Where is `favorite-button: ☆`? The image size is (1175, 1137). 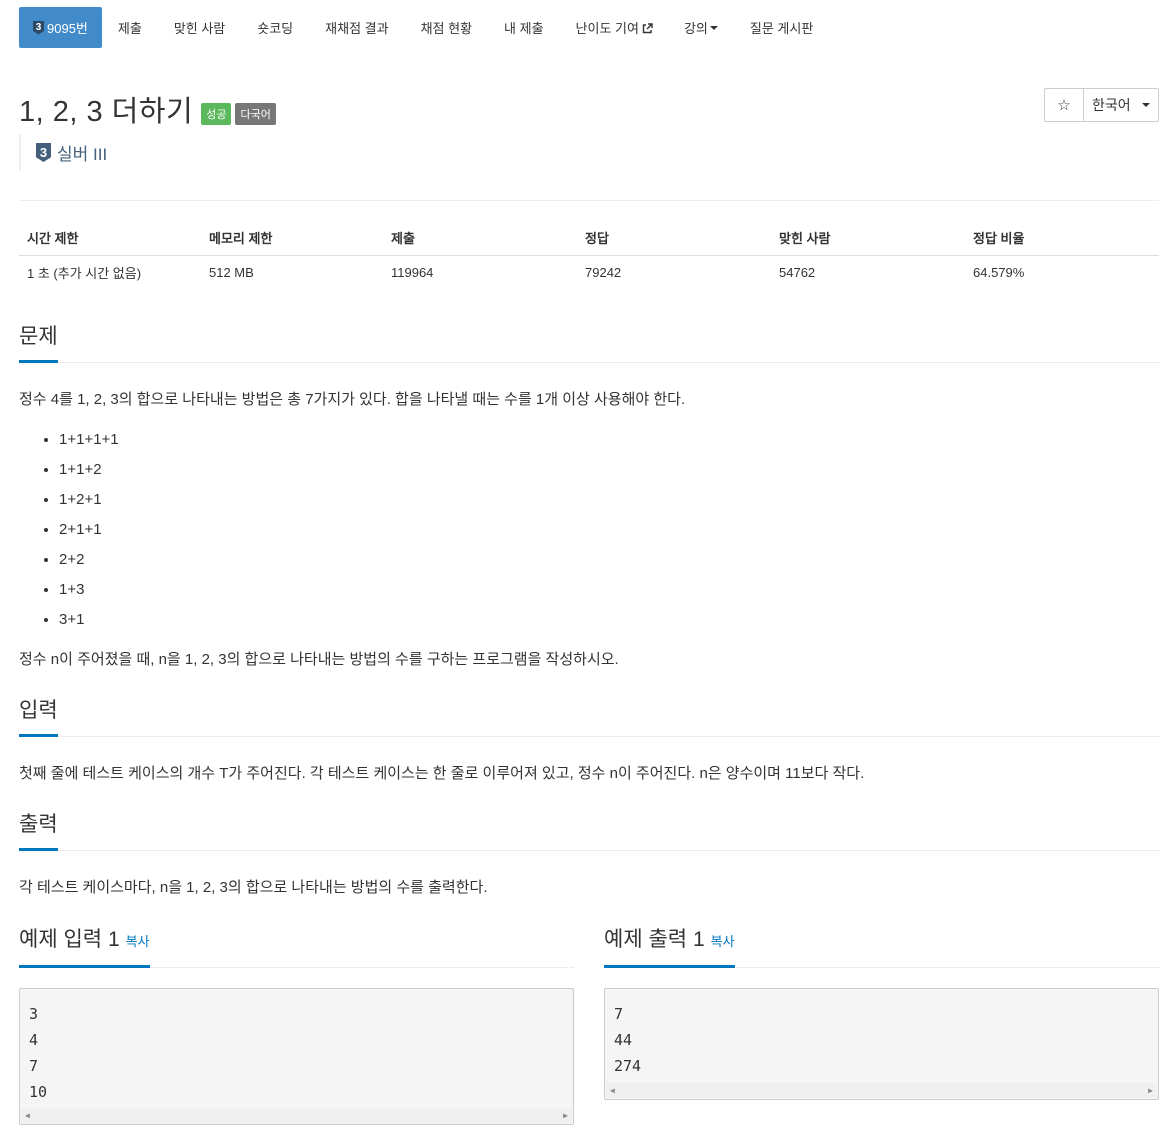
favorite-button: ☆ is located at coordinates (1064, 105).